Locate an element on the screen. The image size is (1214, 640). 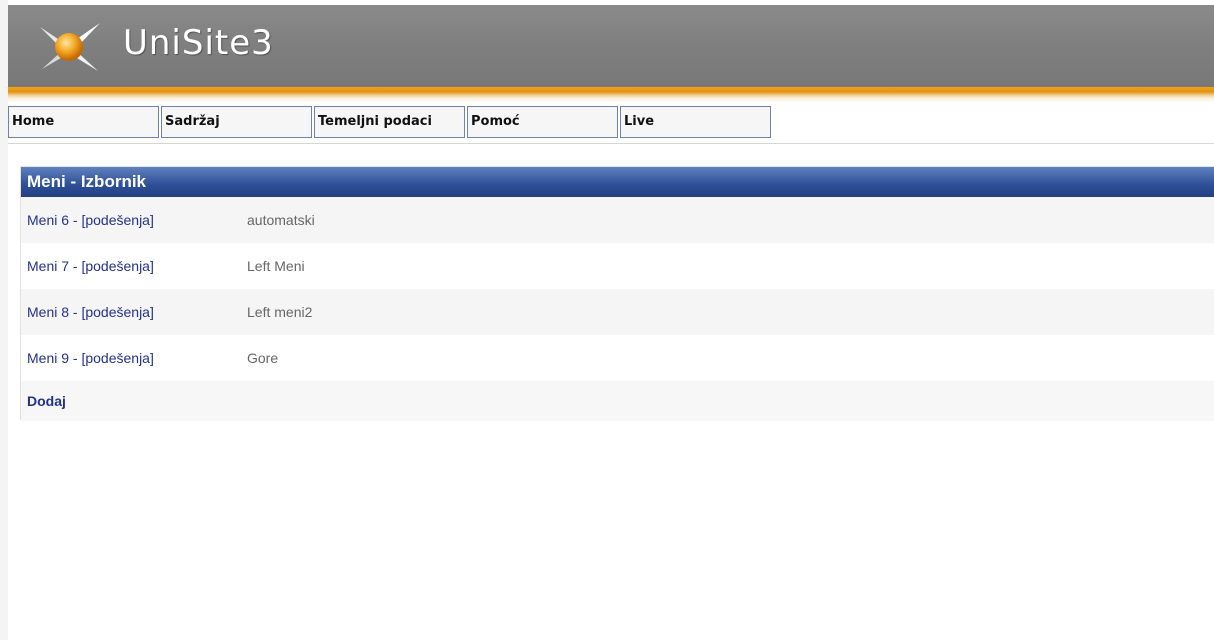
list-item: Meni 9 - [podešenja] Gore is located at coordinates (617, 358).